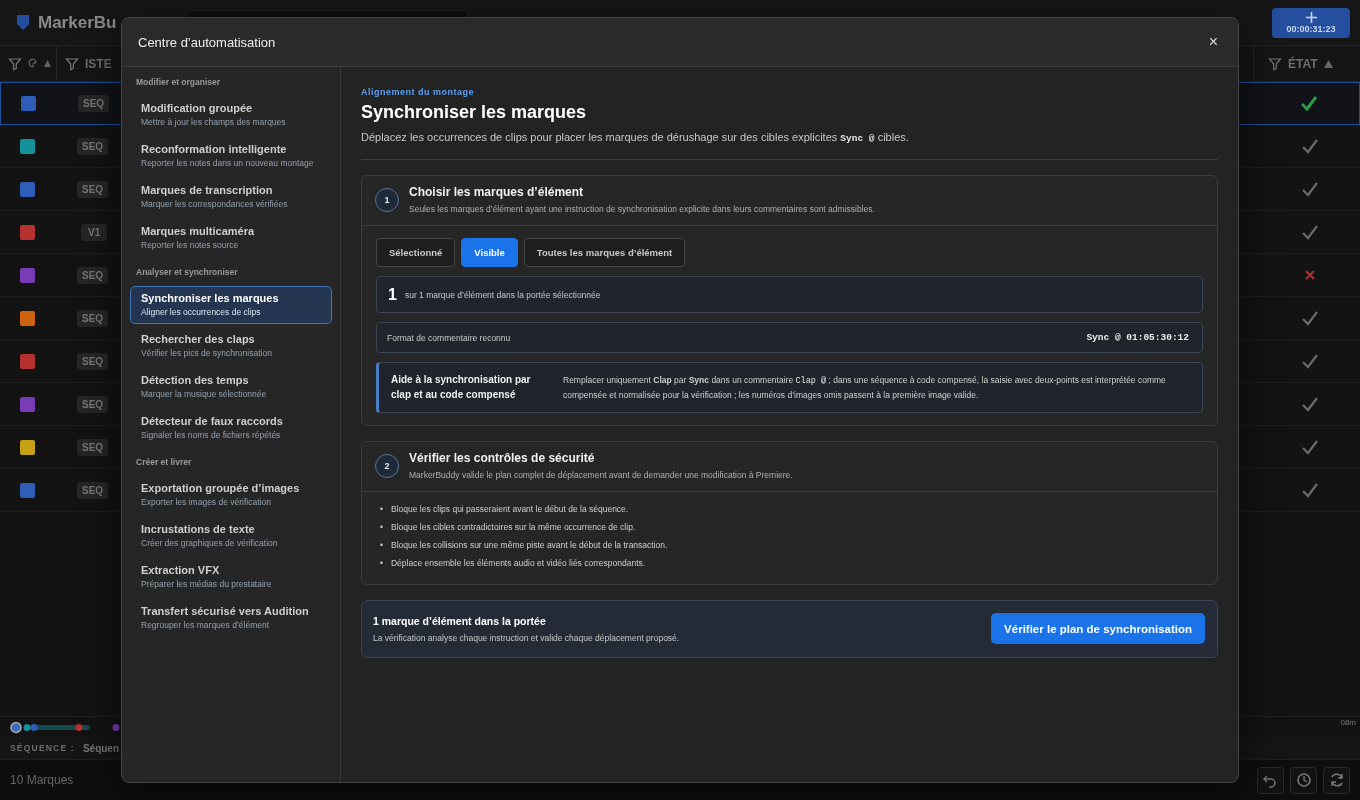 The image size is (1360, 800). What do you see at coordinates (231, 618) in the screenshot?
I see `sidebar-item: Transfert sécurisé vers Audition Regrouper les marques d’élément` at bounding box center [231, 618].